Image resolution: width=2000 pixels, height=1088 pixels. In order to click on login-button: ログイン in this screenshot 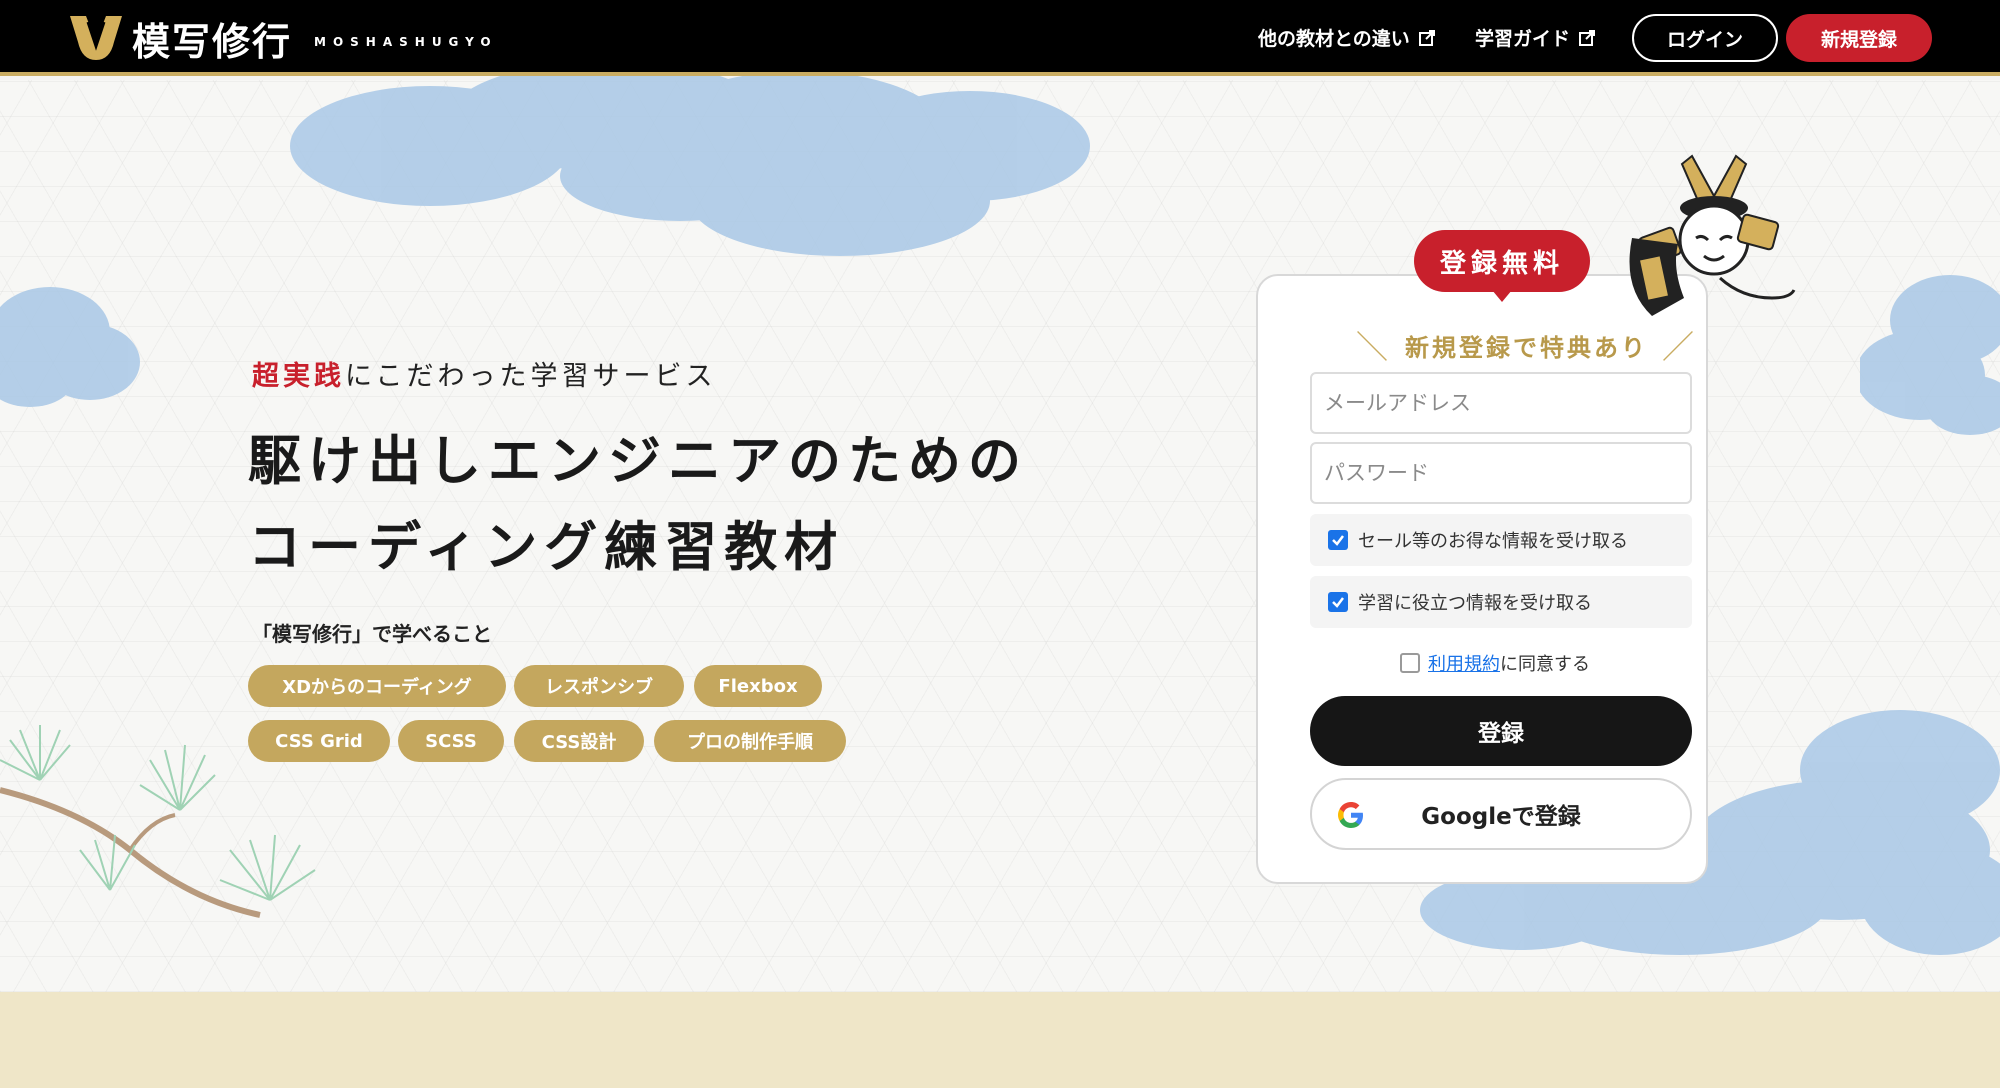, I will do `click(1705, 38)`.